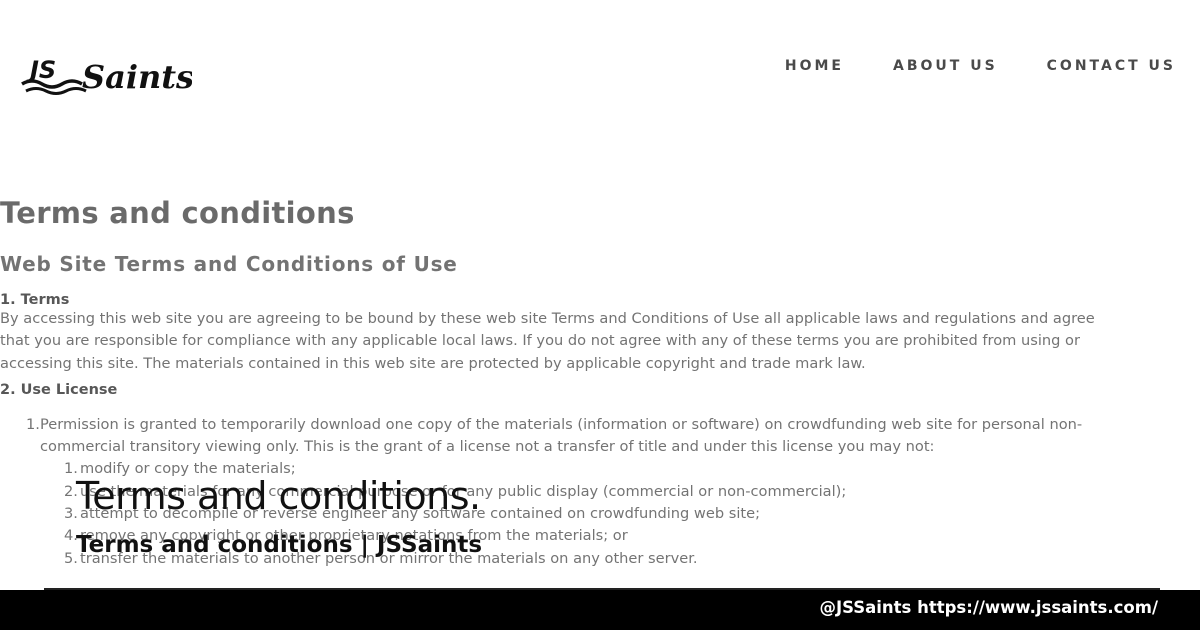  Describe the element at coordinates (945, 66) in the screenshot. I see `nav-about-us: ABOUT US` at that location.